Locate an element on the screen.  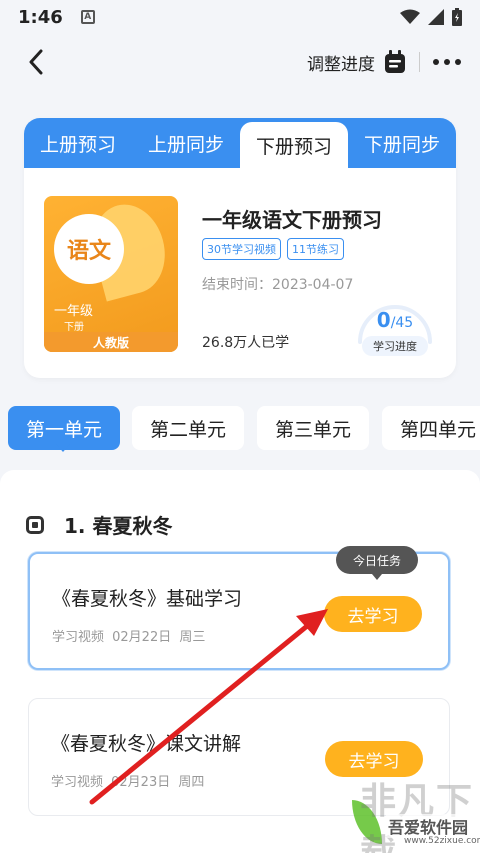
progress-total: /45 is located at coordinates (402, 323).